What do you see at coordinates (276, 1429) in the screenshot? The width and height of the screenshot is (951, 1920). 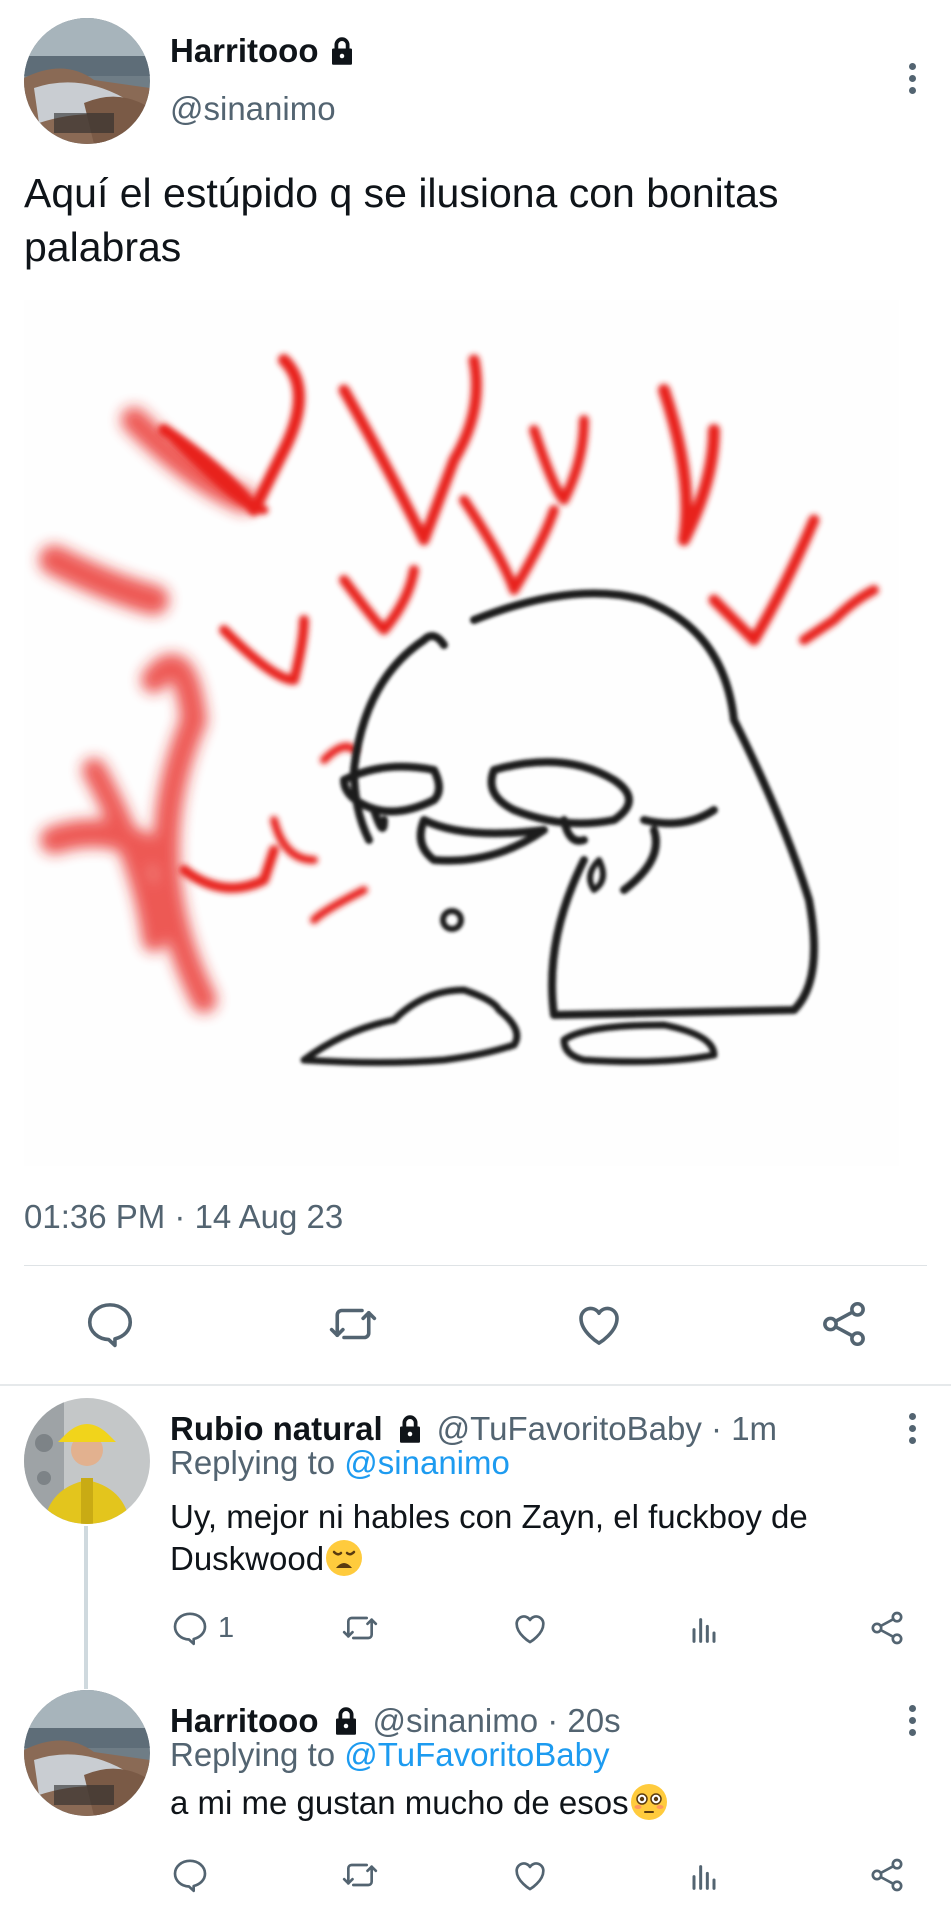 I see `author-name: Rubio natural` at bounding box center [276, 1429].